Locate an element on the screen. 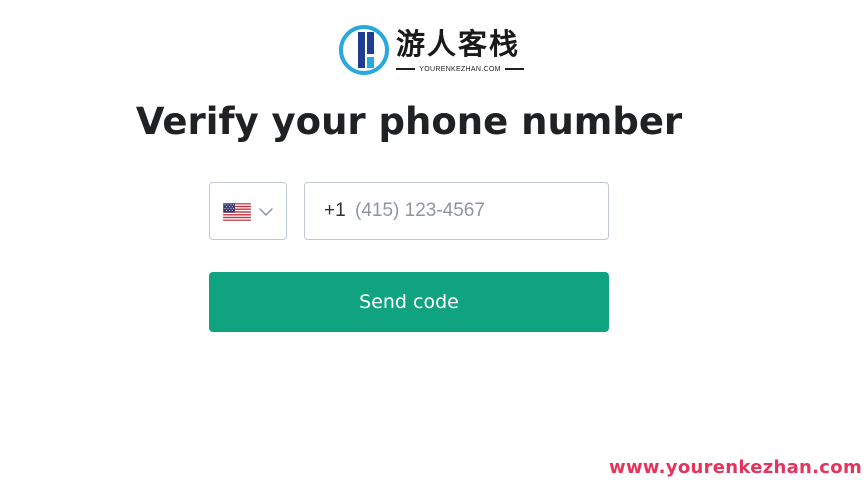 The height and width of the screenshot is (484, 868). phone-number-field: +1 is located at coordinates (456, 211).